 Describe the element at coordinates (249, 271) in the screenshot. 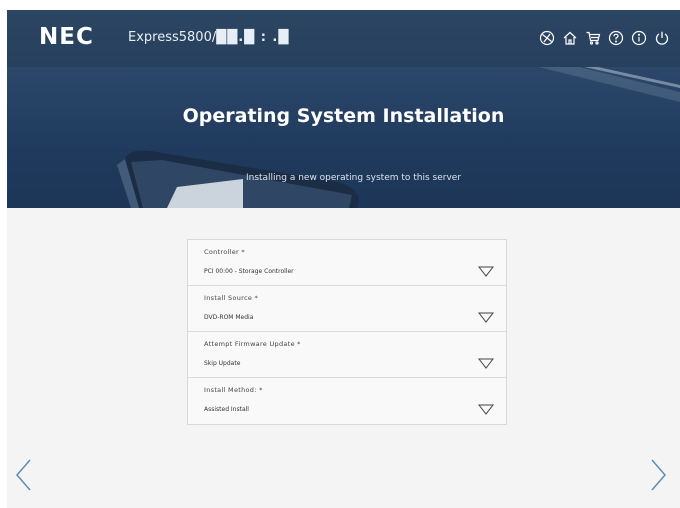

I see `field-value: PCI 00:00 - Storage Controller` at that location.